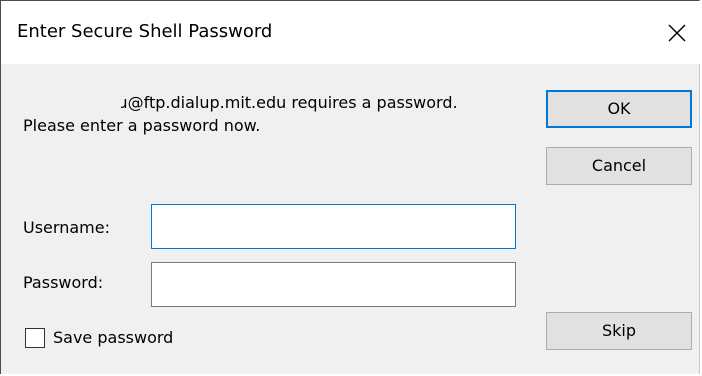 This screenshot has height=376, width=702. I want to click on username-input, so click(333, 226).